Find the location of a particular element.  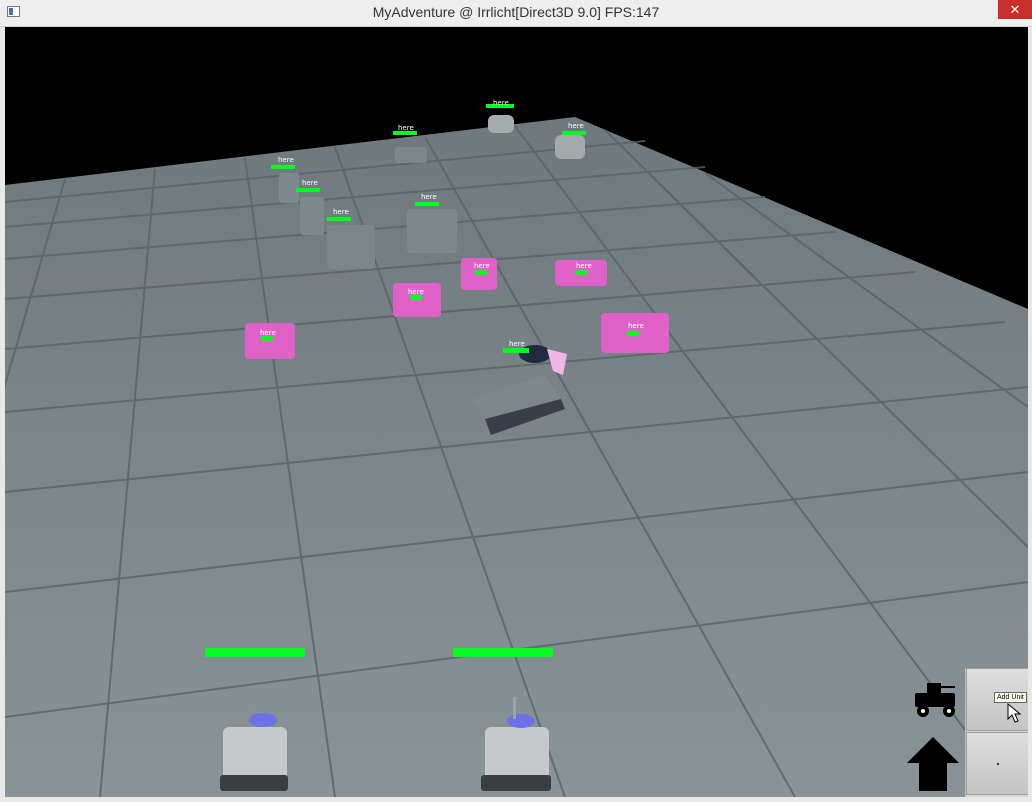

tank-icon is located at coordinates (933, 699).